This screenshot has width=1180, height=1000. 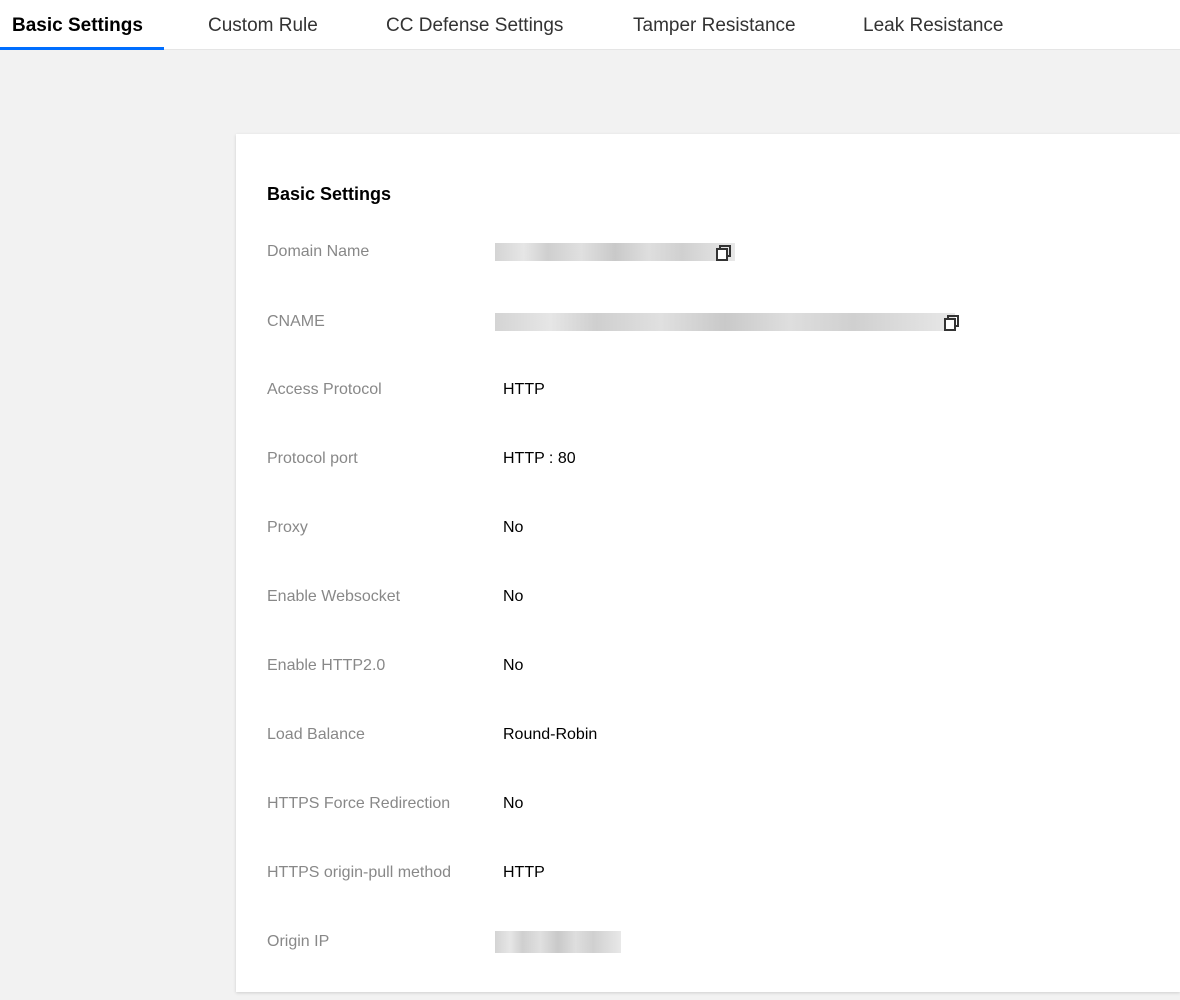 I want to click on field-label: CNAME, so click(x=296, y=321).